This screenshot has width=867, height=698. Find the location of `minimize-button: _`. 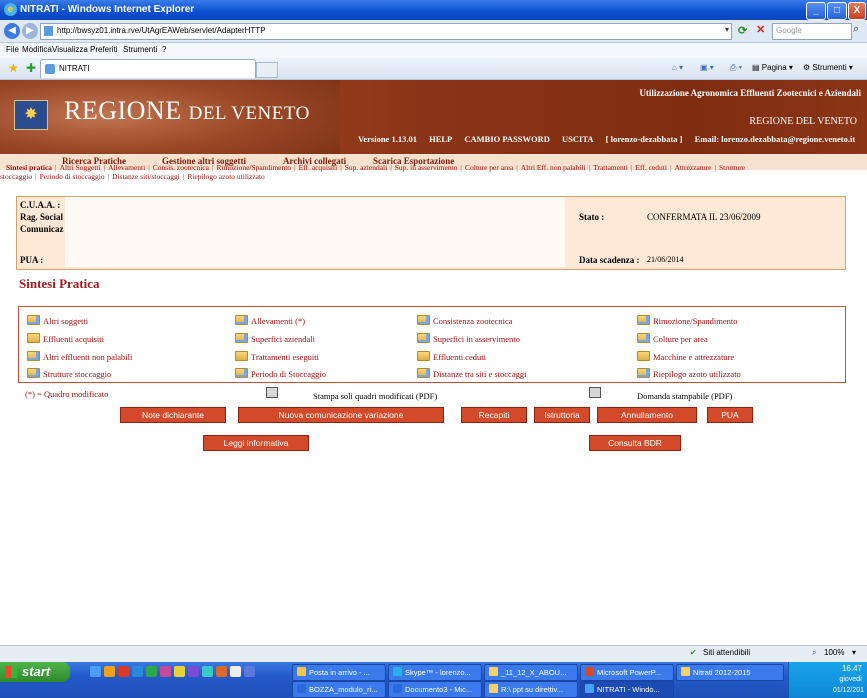

minimize-button: _ is located at coordinates (816, 11).